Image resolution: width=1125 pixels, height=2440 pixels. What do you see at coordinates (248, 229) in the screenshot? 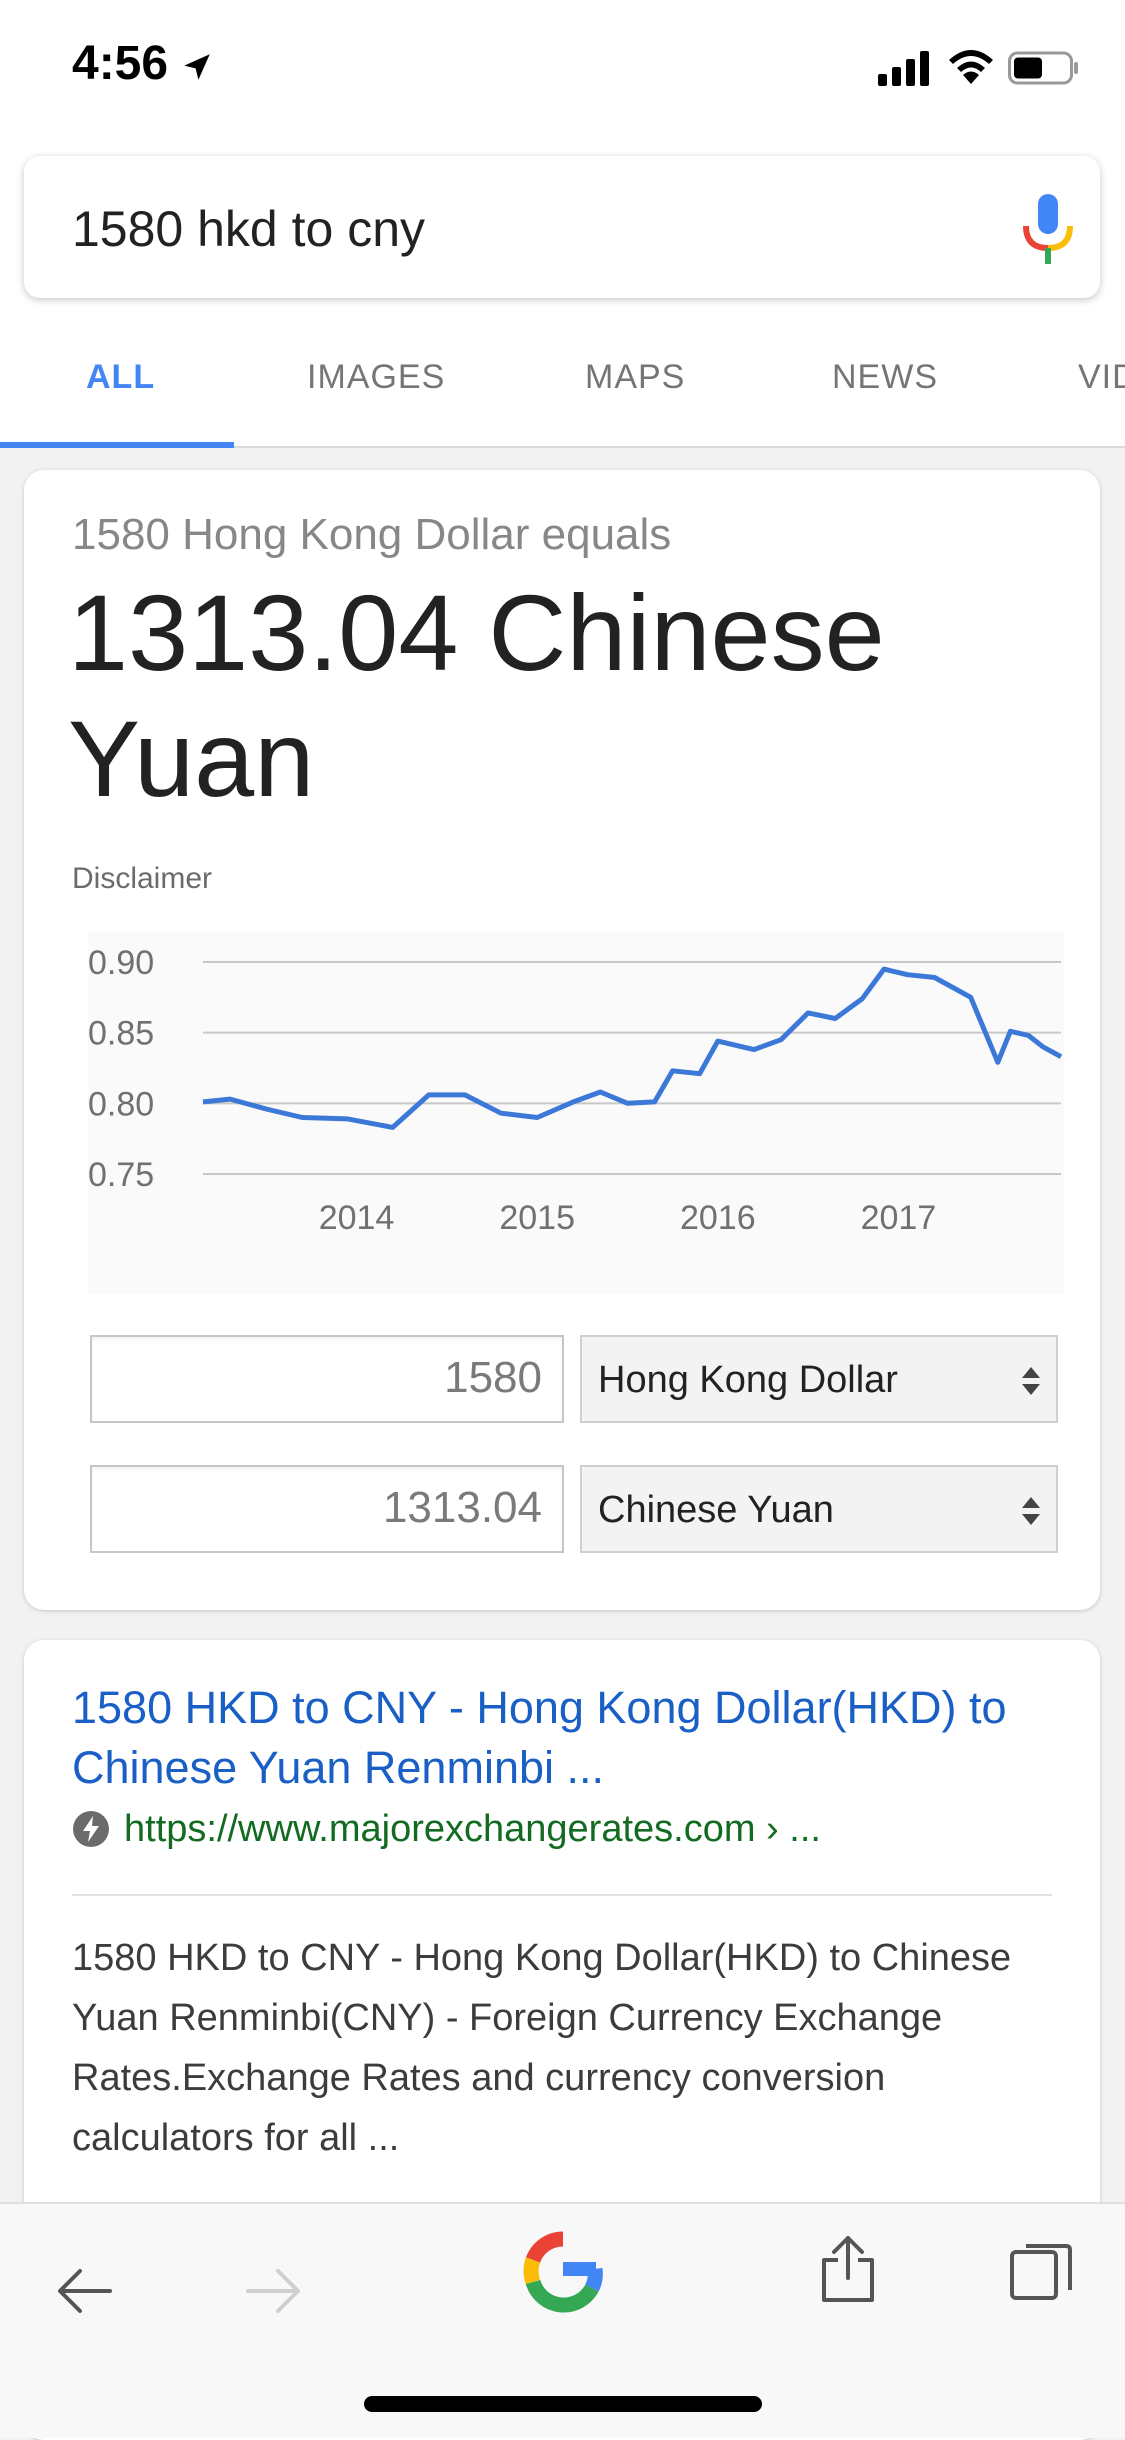
I see `search-query: 1580 hkd to cny` at bounding box center [248, 229].